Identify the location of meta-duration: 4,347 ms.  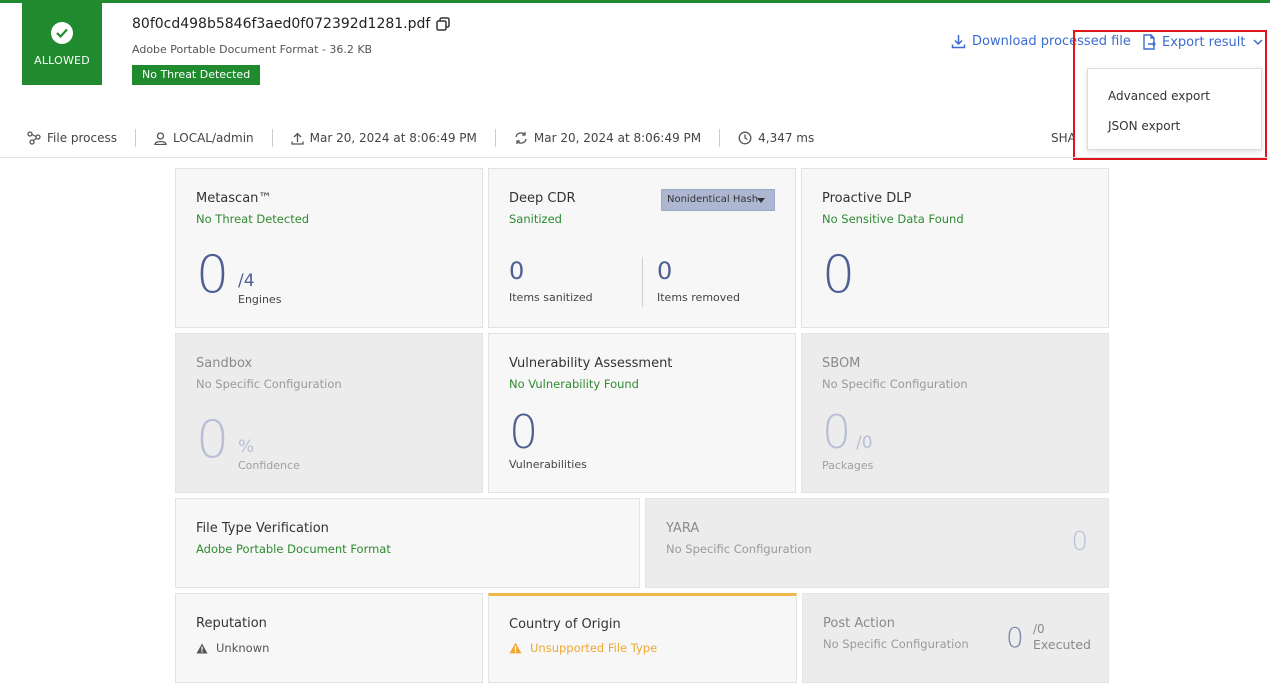
(775, 138).